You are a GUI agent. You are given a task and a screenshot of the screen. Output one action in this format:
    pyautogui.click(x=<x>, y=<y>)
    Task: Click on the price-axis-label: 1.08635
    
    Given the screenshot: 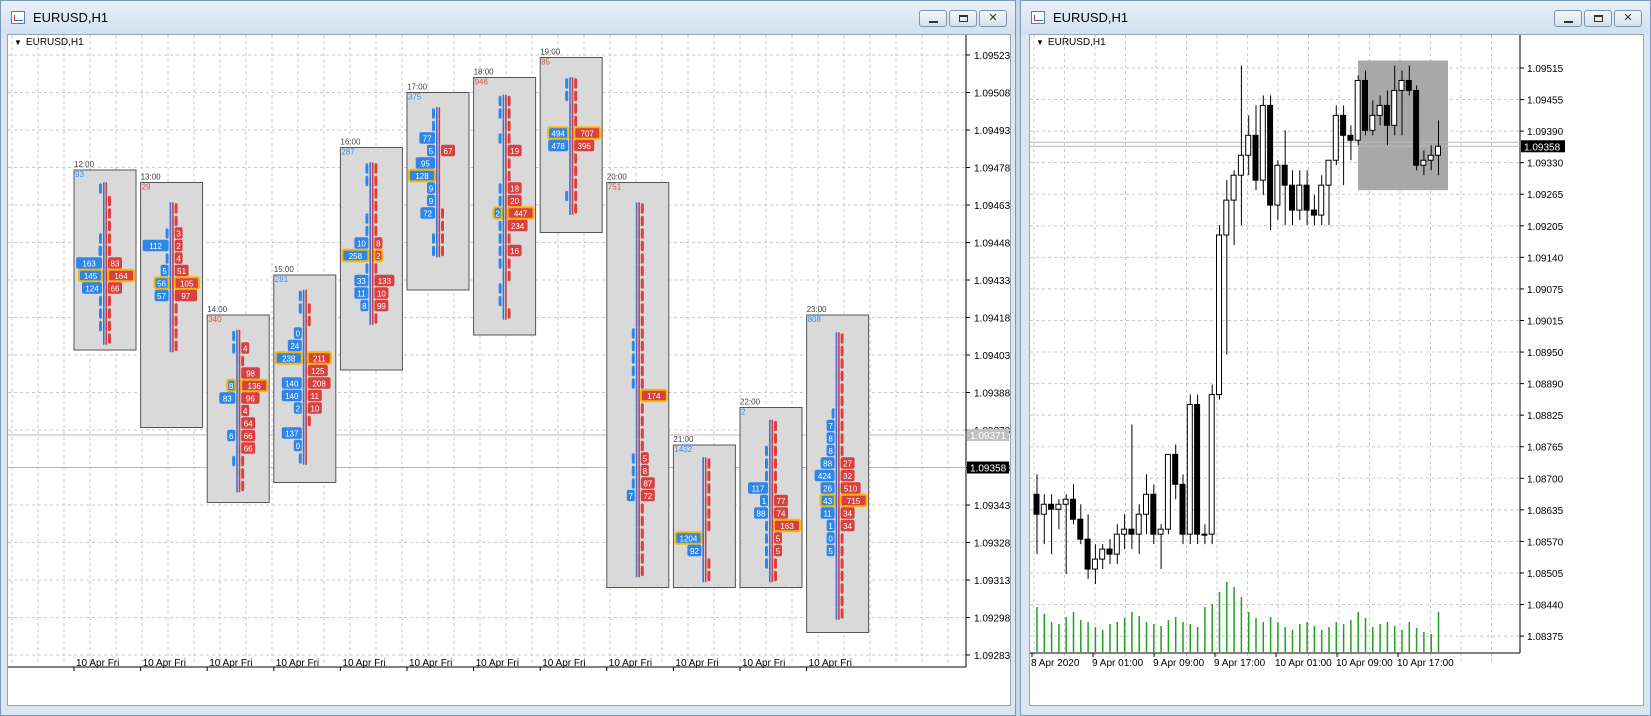 What is the action you would take?
    pyautogui.click(x=1545, y=511)
    